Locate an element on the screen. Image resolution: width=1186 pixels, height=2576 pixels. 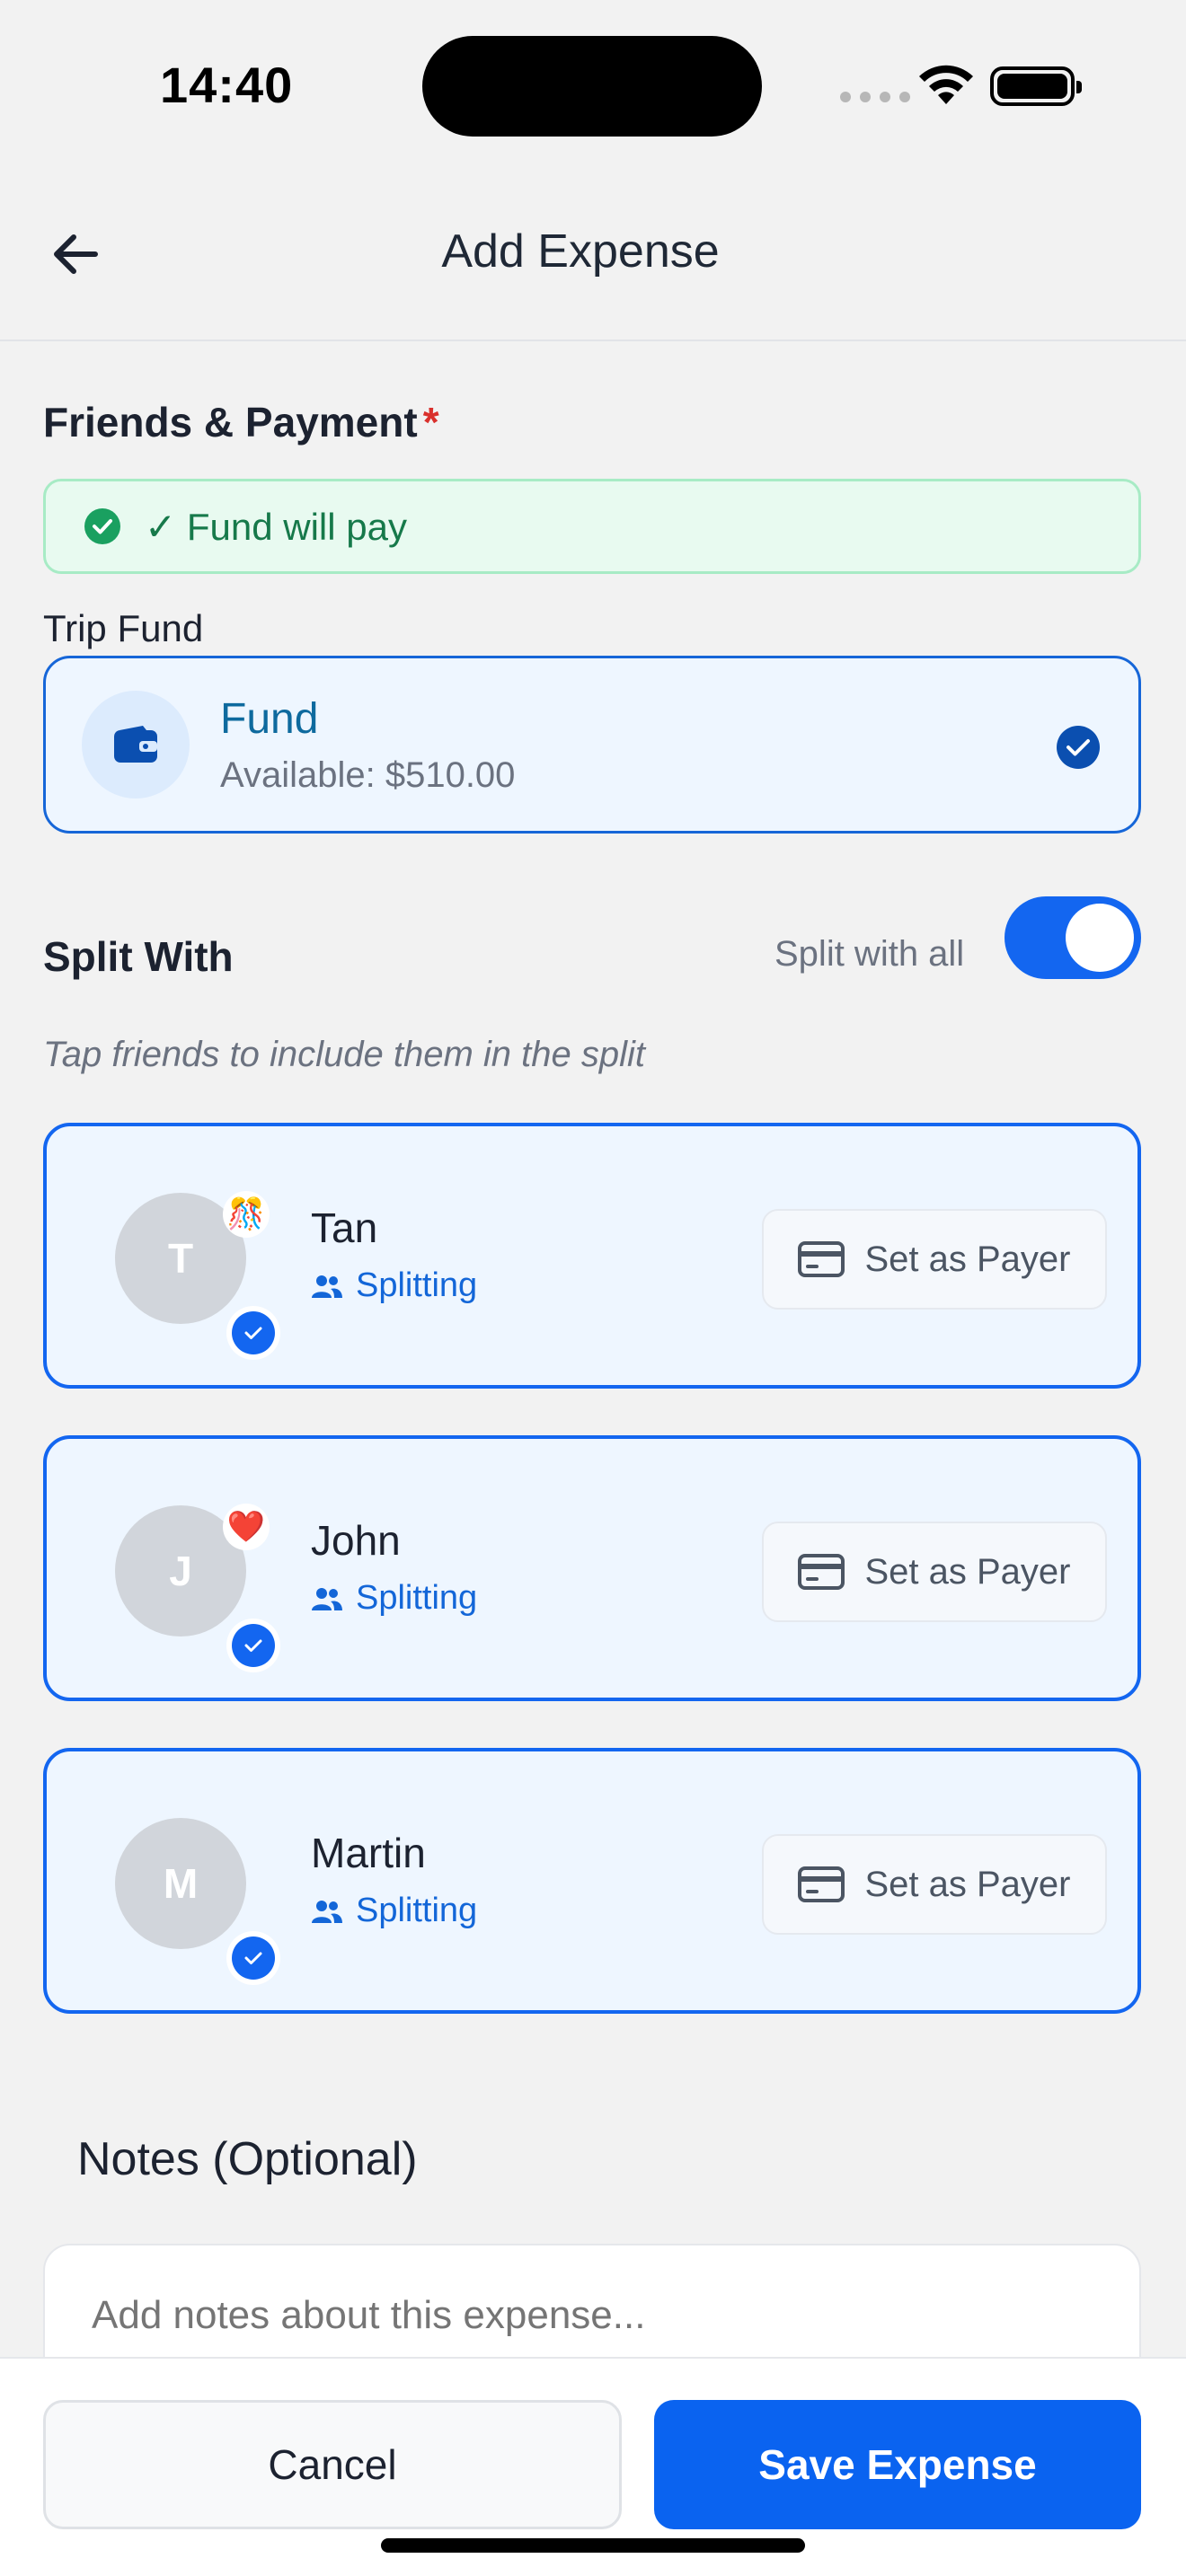
friend-card-martin: M Martin Splitting Set as Payer is located at coordinates (592, 1881).